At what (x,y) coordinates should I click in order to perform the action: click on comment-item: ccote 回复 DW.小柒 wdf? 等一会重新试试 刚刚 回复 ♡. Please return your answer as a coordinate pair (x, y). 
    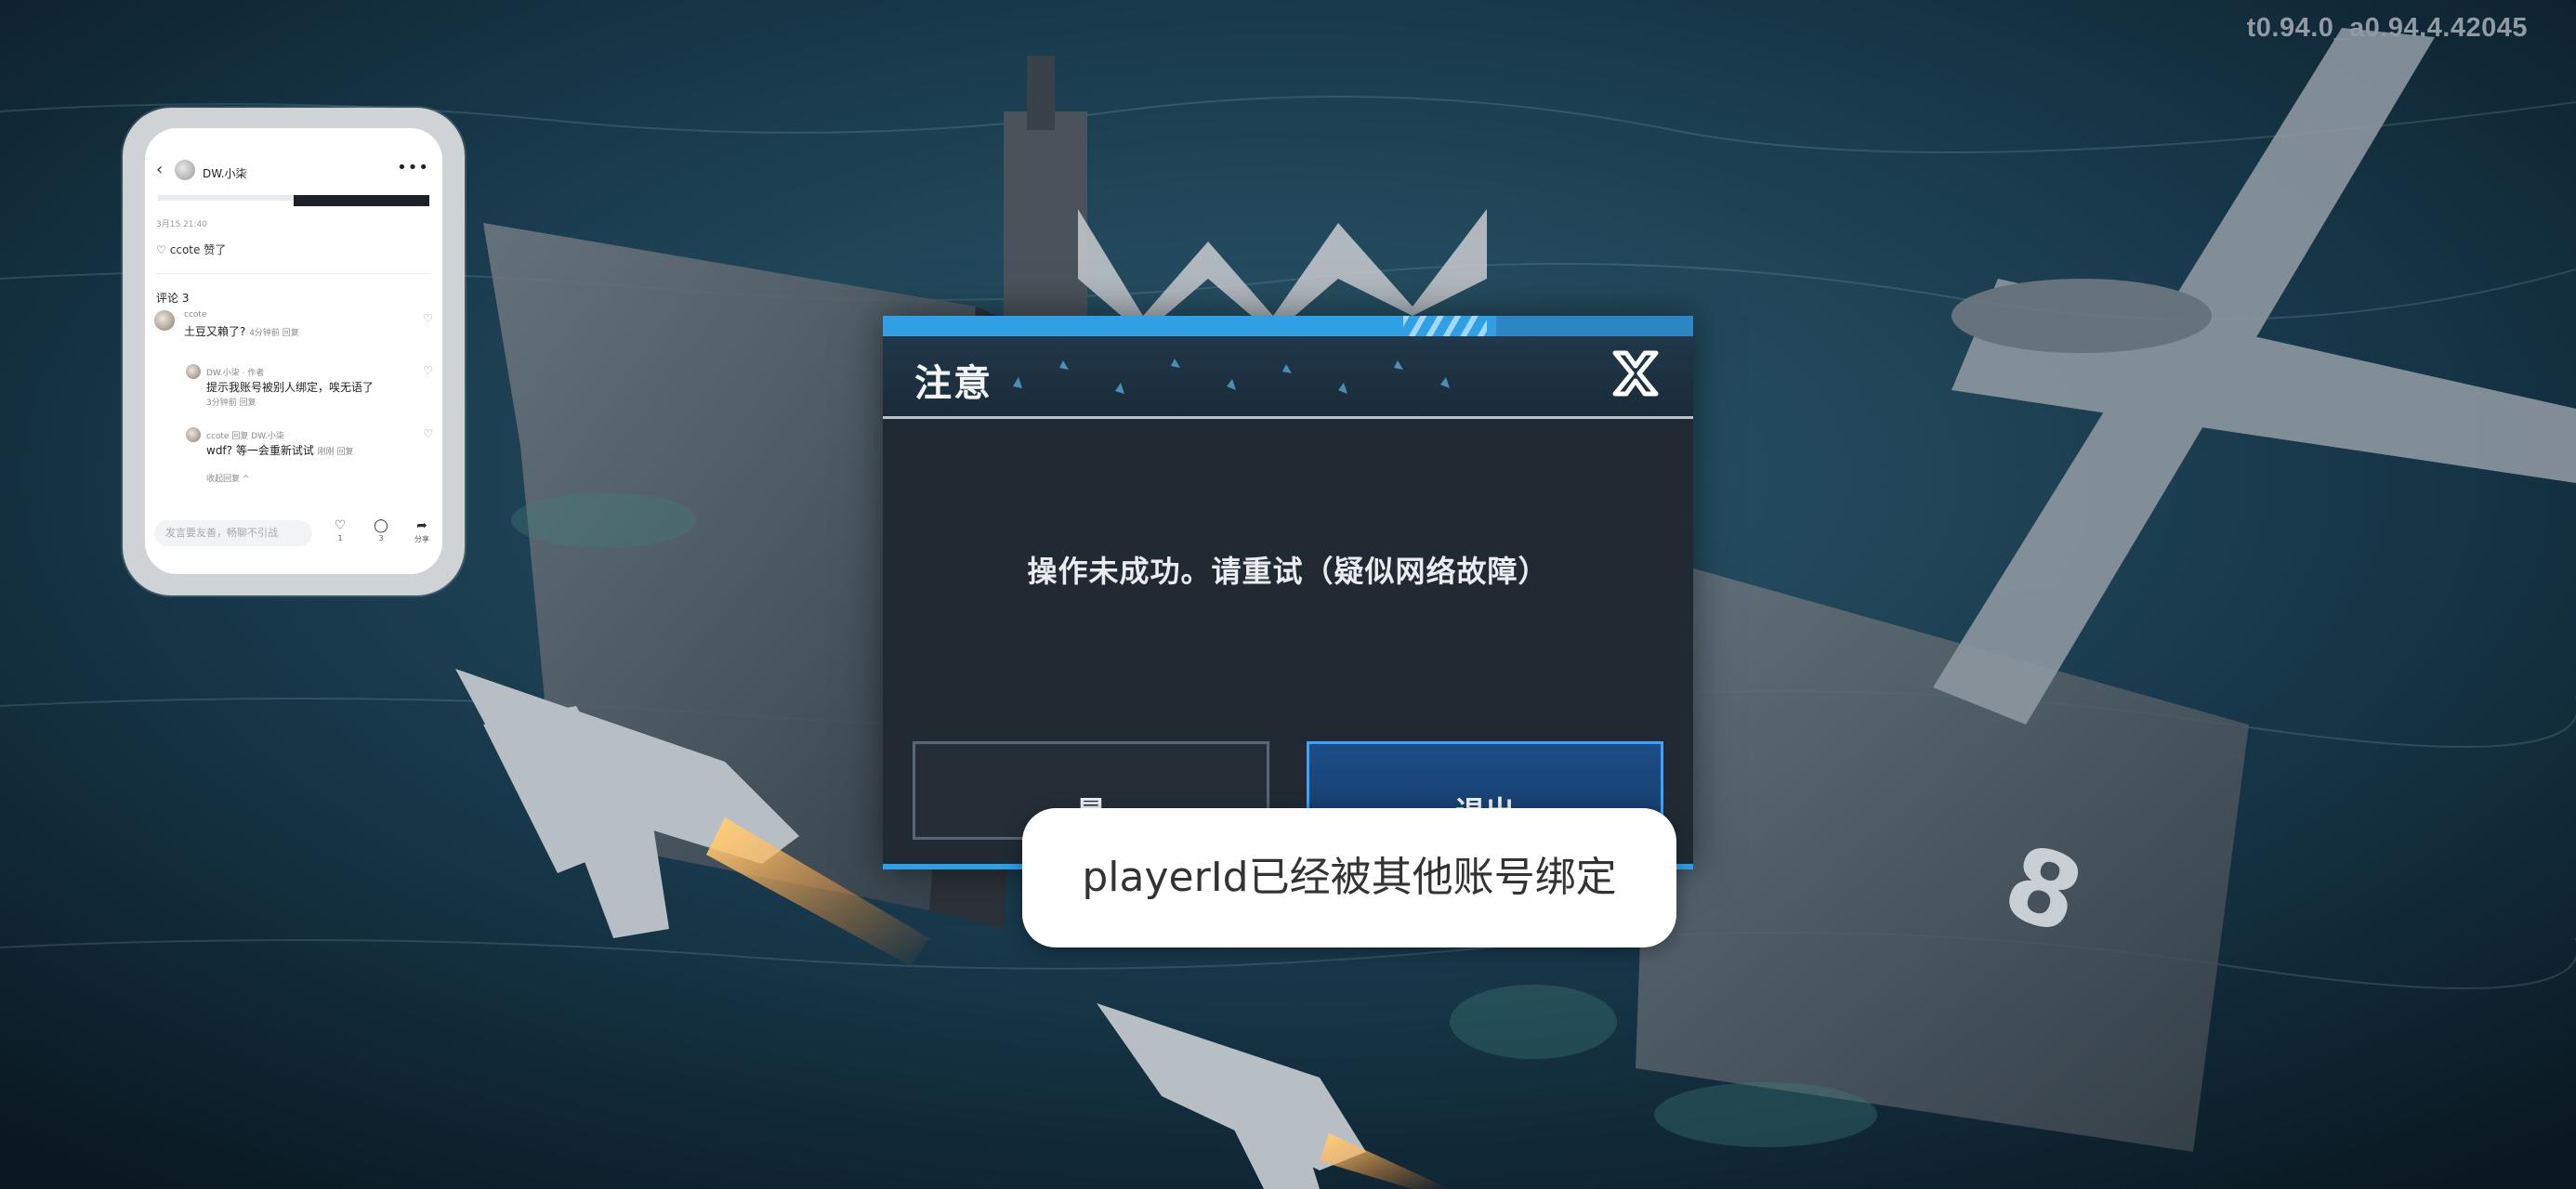
    Looking at the image, I should click on (309, 451).